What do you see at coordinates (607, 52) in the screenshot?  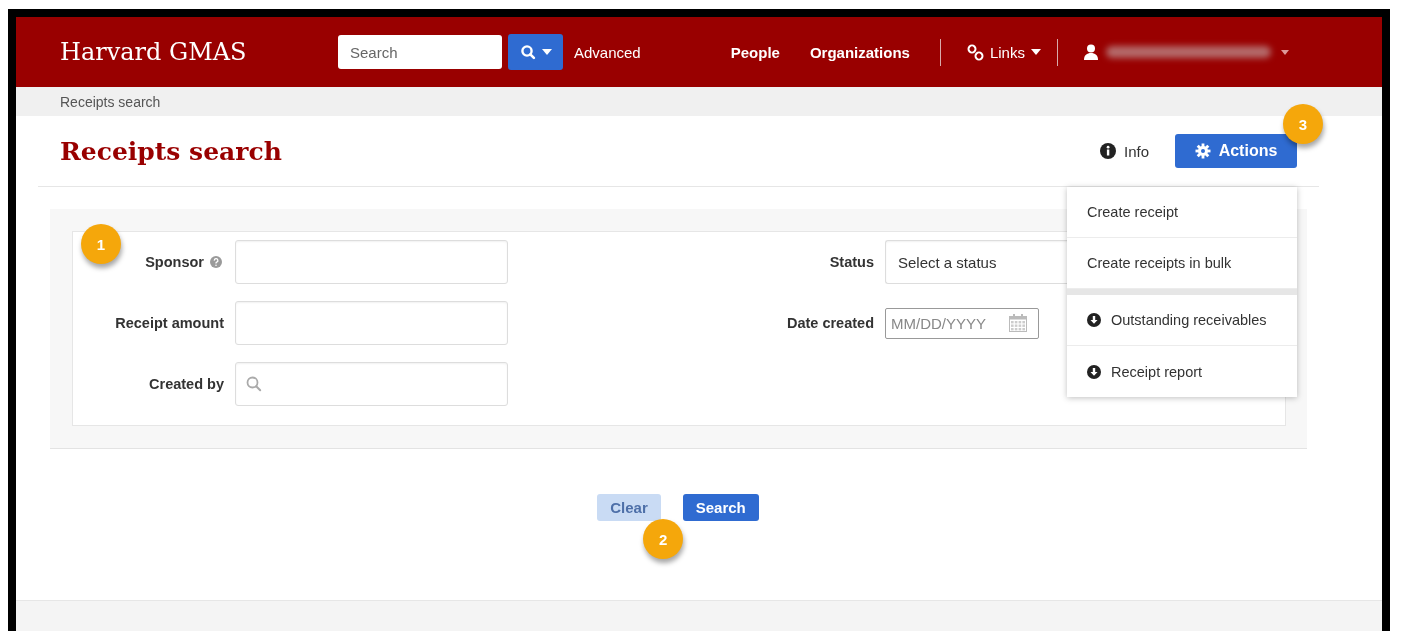 I see `advanced-link: Advanced` at bounding box center [607, 52].